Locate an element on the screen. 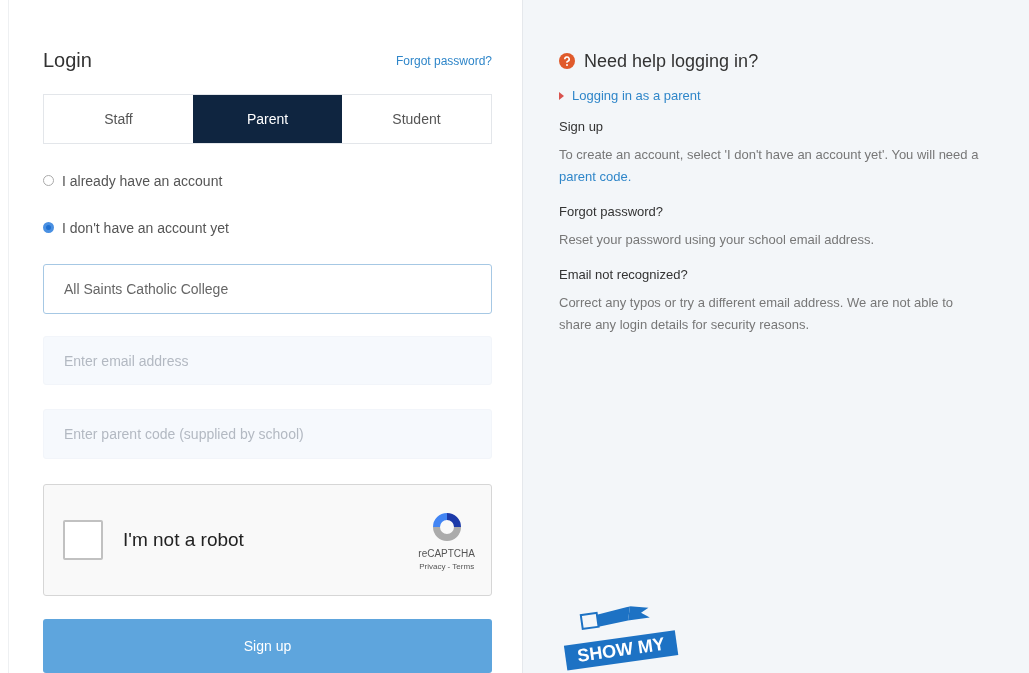  help-link: Logging in as a parent is located at coordinates (636, 95).